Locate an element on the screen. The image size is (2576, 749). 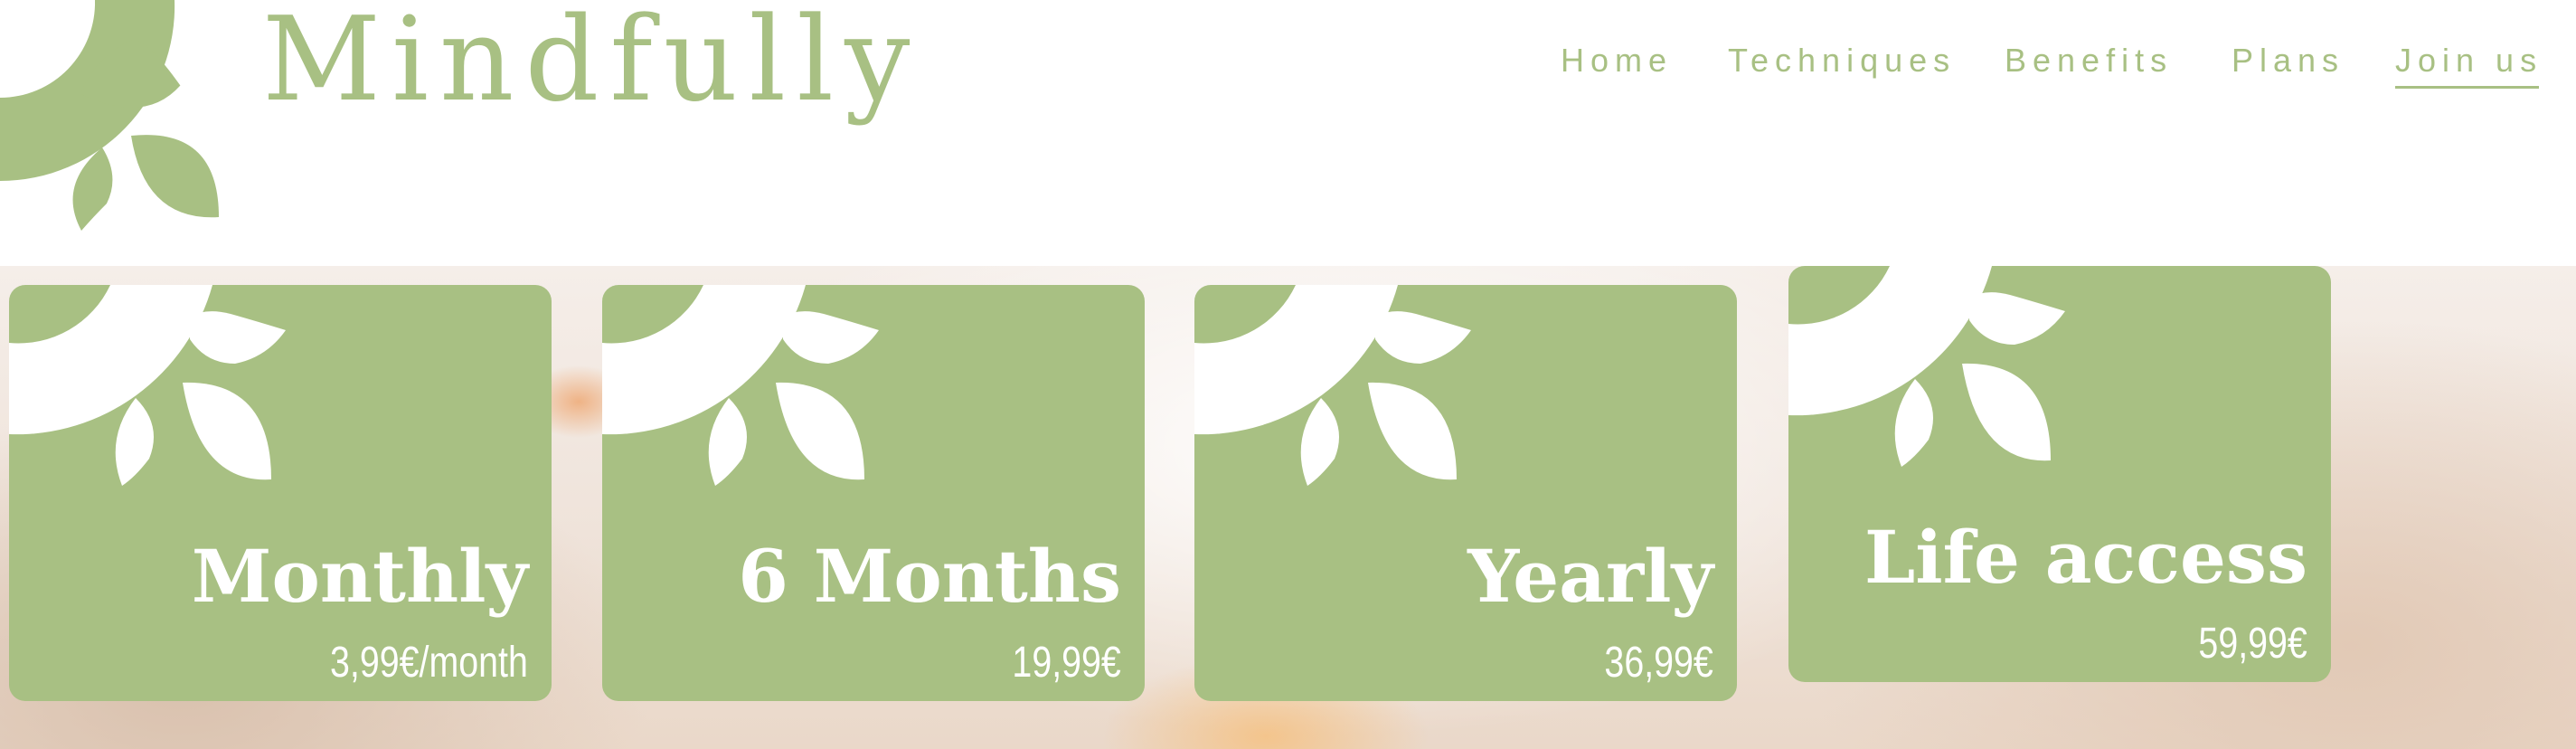
plan-card-yearly: Yearly 36,99€ is located at coordinates (1465, 493).